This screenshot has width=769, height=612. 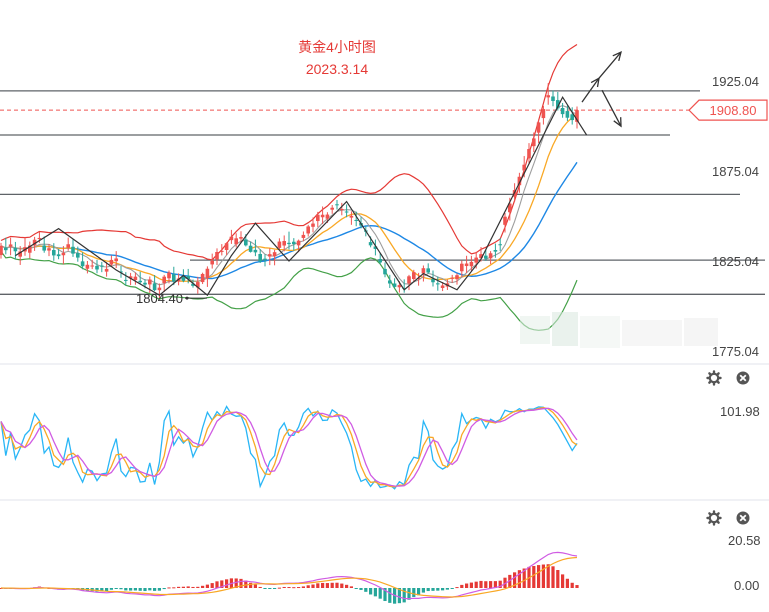 I want to click on indicator1-settings-icon, so click(x=714, y=378).